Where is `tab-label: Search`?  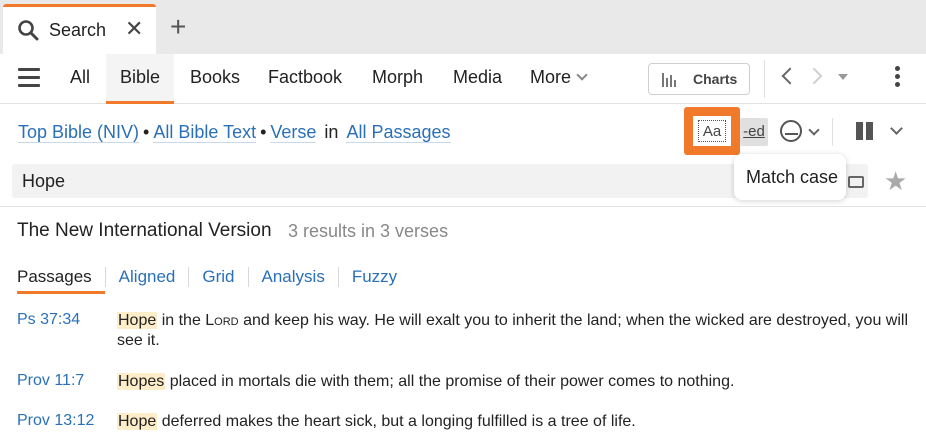 tab-label: Search is located at coordinates (78, 30).